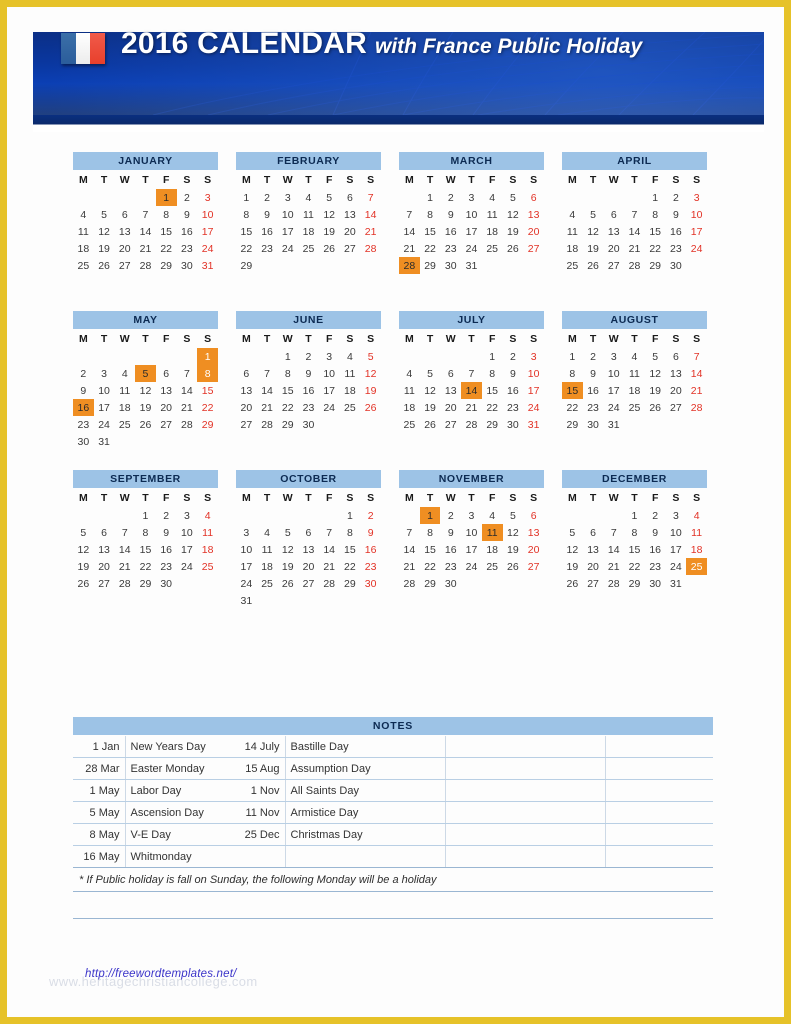 This screenshot has width=791, height=1024. I want to click on notes-name-cell-1: Ascension Day, so click(179, 812).